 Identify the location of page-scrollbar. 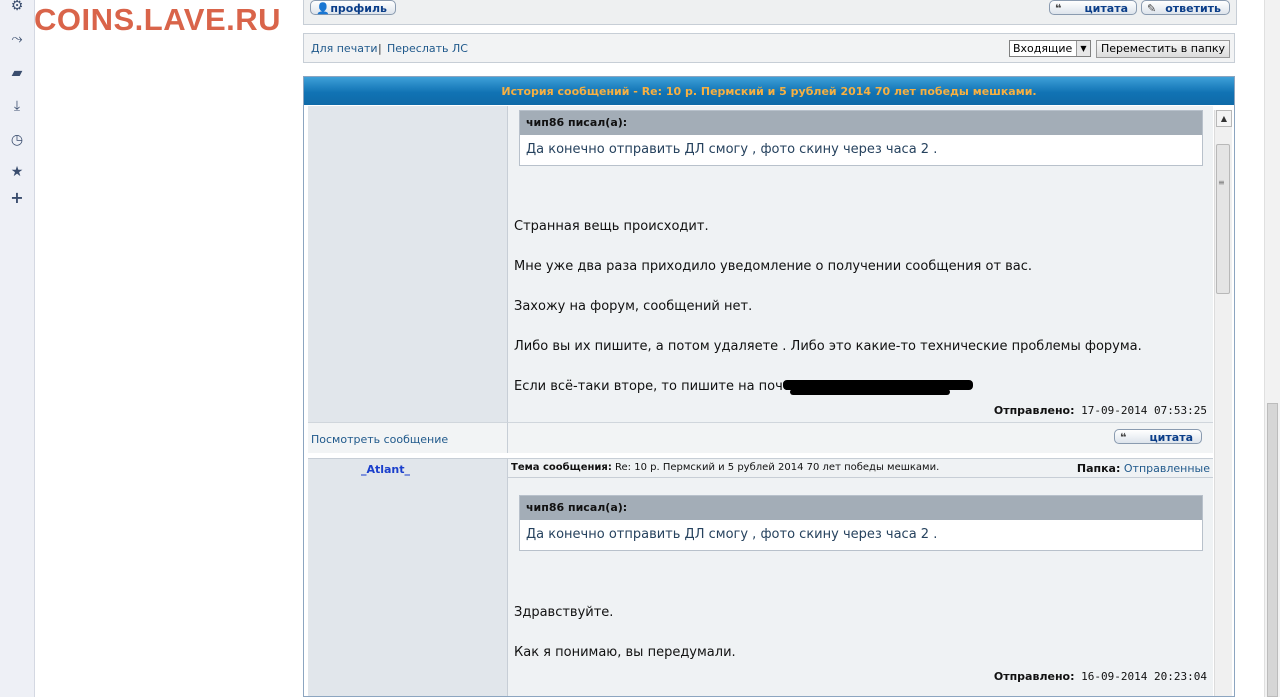
(1272, 348).